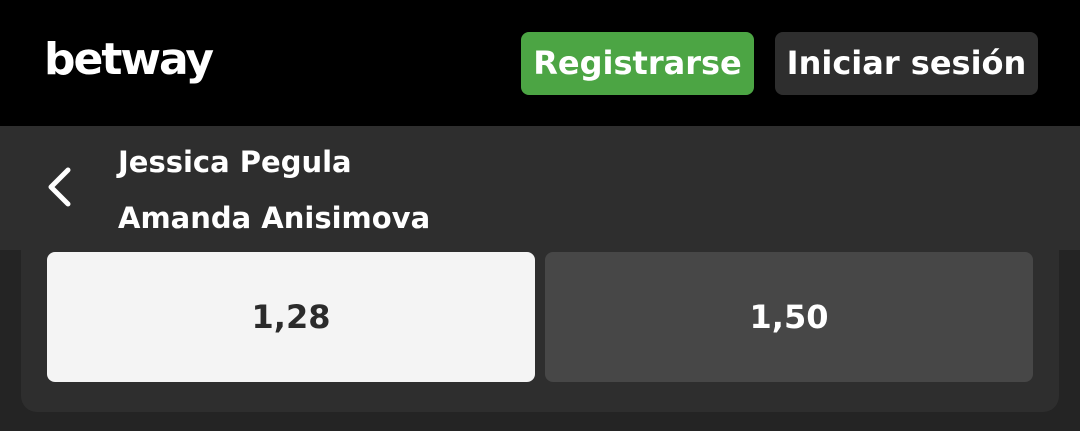  I want to click on odds-button-home: 1,28, so click(291, 317).